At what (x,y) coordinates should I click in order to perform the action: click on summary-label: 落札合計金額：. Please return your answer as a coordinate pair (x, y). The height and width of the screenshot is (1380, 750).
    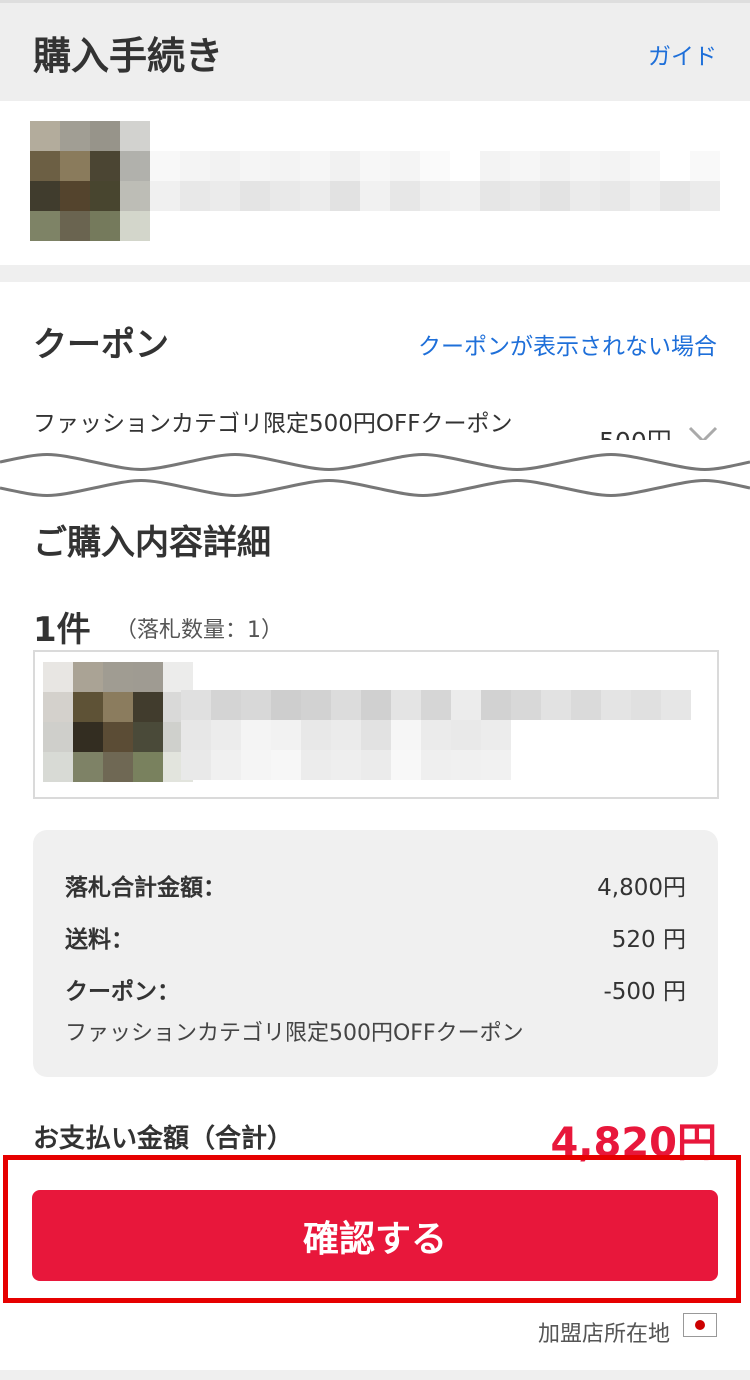
    Looking at the image, I should click on (145, 888).